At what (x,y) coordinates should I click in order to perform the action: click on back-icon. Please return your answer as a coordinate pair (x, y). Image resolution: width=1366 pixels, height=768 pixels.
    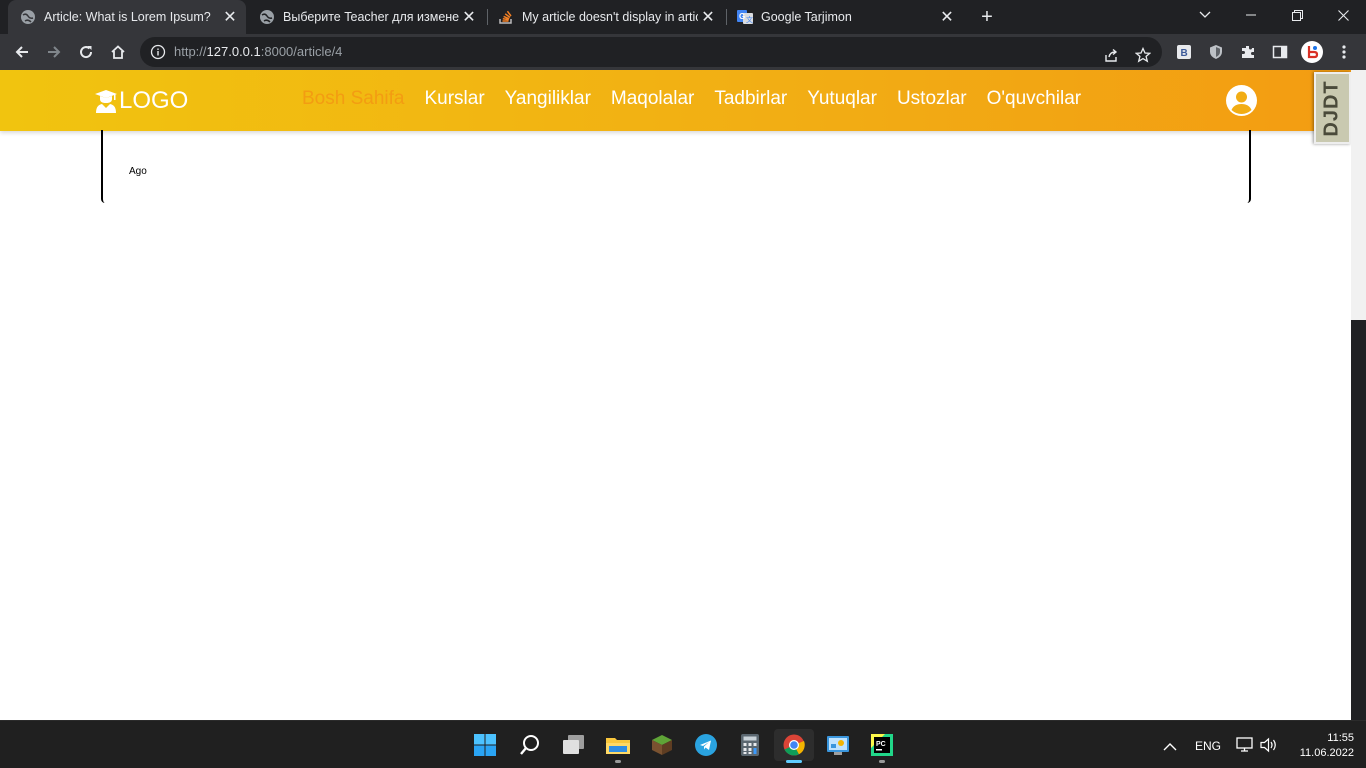
    Looking at the image, I should click on (22, 52).